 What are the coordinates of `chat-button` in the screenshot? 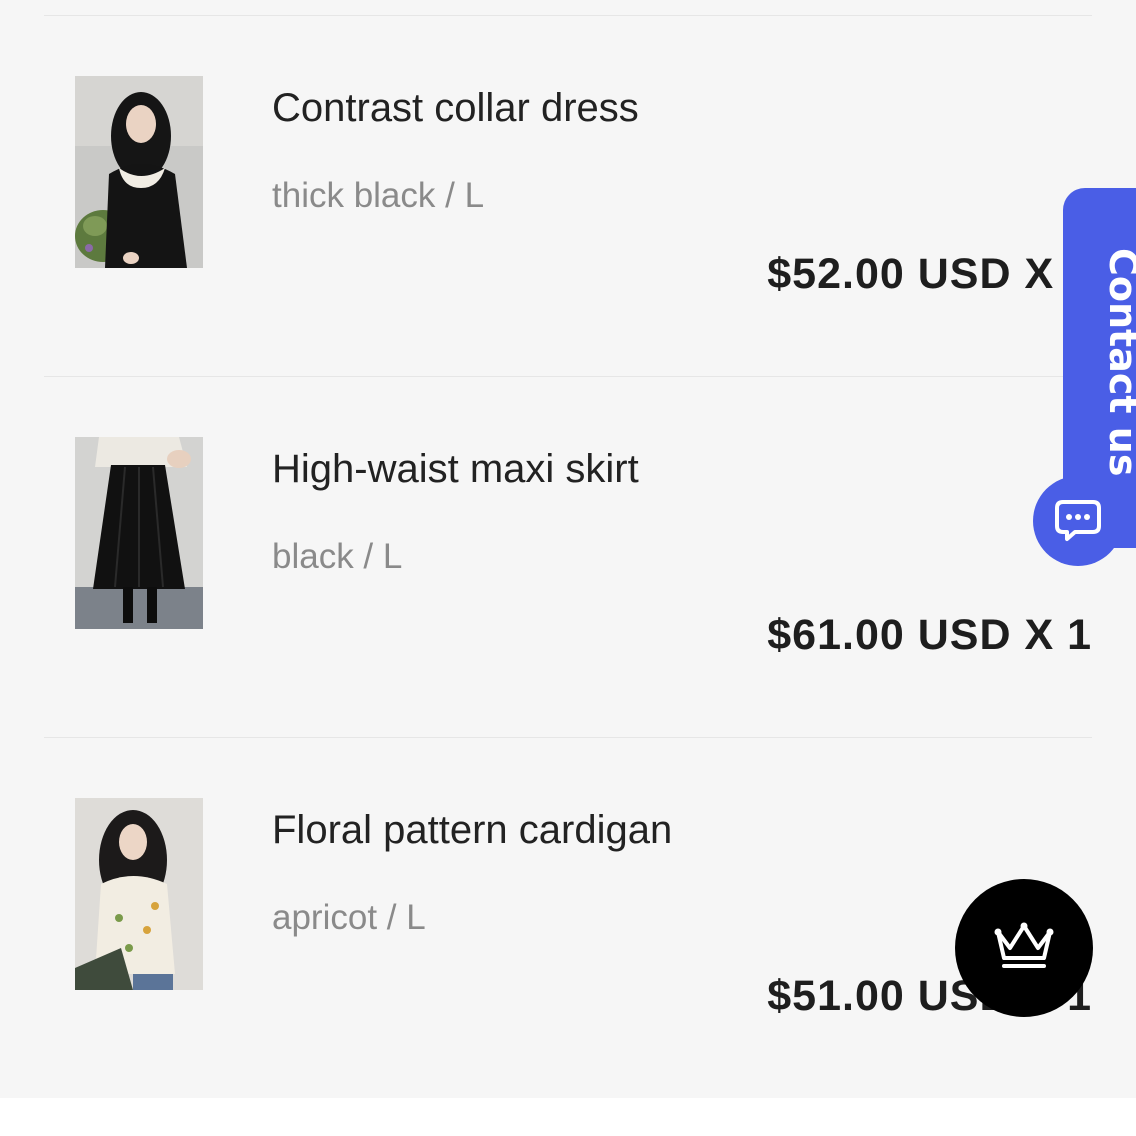 It's located at (1078, 521).